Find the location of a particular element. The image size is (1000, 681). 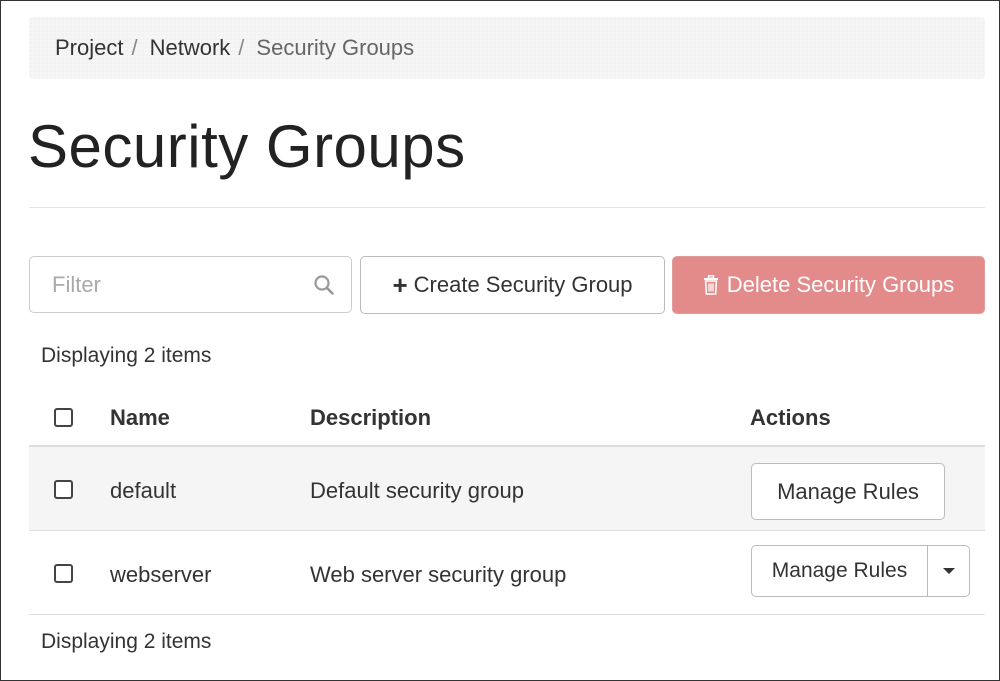

caret-down-icon is located at coordinates (948, 571).